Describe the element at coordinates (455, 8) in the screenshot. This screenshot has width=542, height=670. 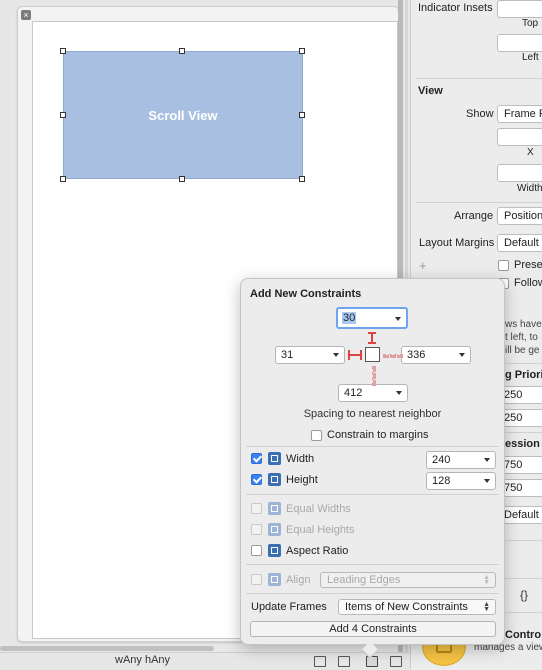
I see `indicator-insets-label: Indicator Insets` at that location.